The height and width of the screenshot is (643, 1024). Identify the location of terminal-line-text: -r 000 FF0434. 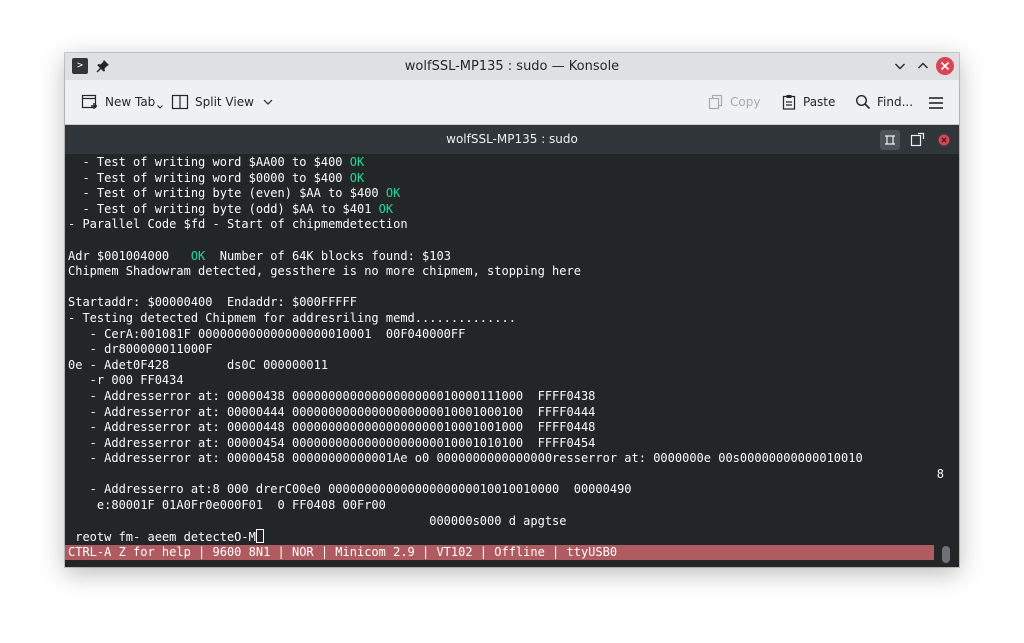
(126, 380).